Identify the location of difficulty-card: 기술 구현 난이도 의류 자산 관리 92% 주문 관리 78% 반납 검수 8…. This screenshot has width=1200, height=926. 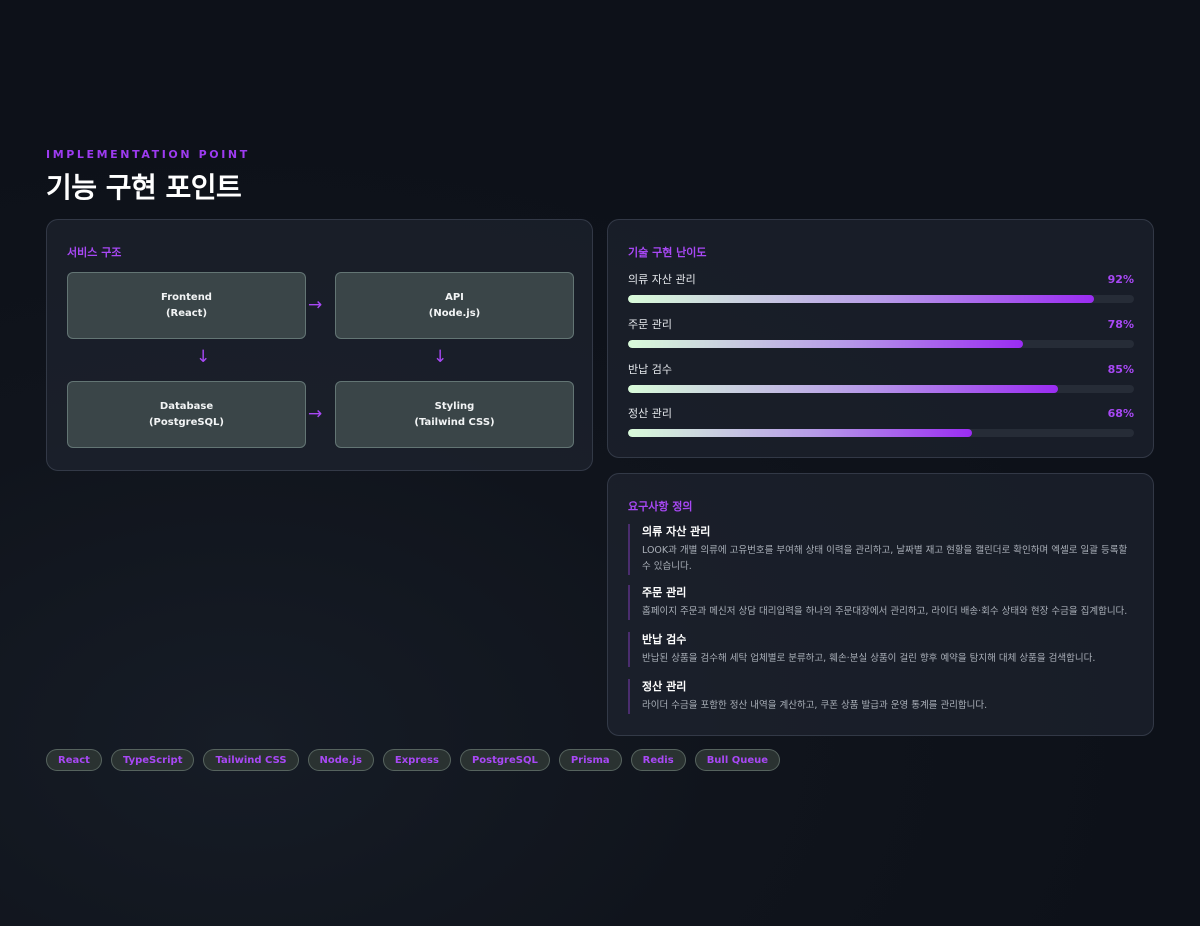
(880, 338).